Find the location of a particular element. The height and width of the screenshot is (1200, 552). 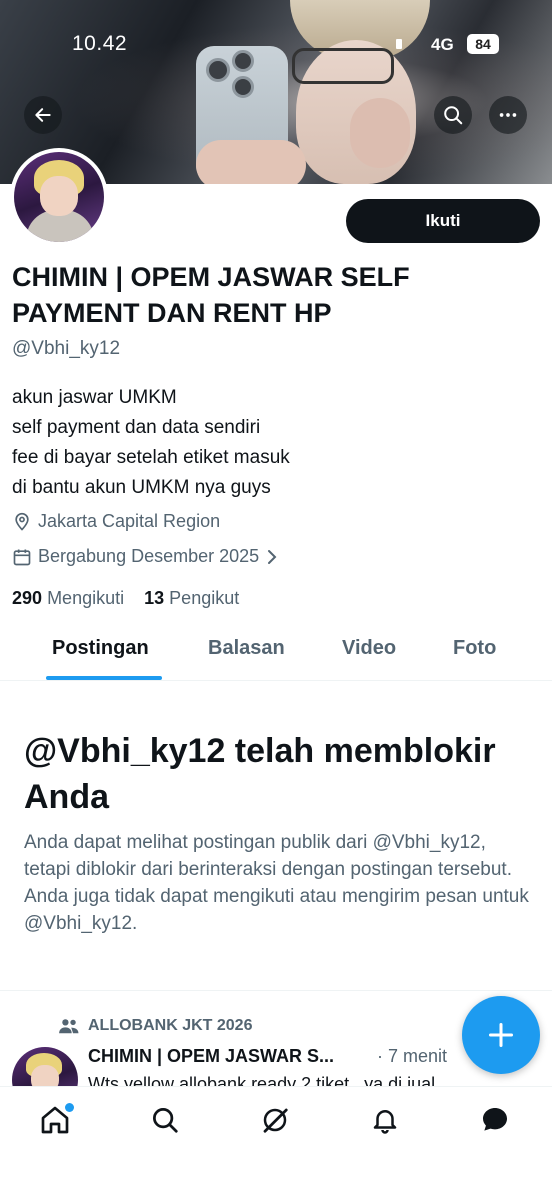

status-time: 10.42 is located at coordinates (100, 43).